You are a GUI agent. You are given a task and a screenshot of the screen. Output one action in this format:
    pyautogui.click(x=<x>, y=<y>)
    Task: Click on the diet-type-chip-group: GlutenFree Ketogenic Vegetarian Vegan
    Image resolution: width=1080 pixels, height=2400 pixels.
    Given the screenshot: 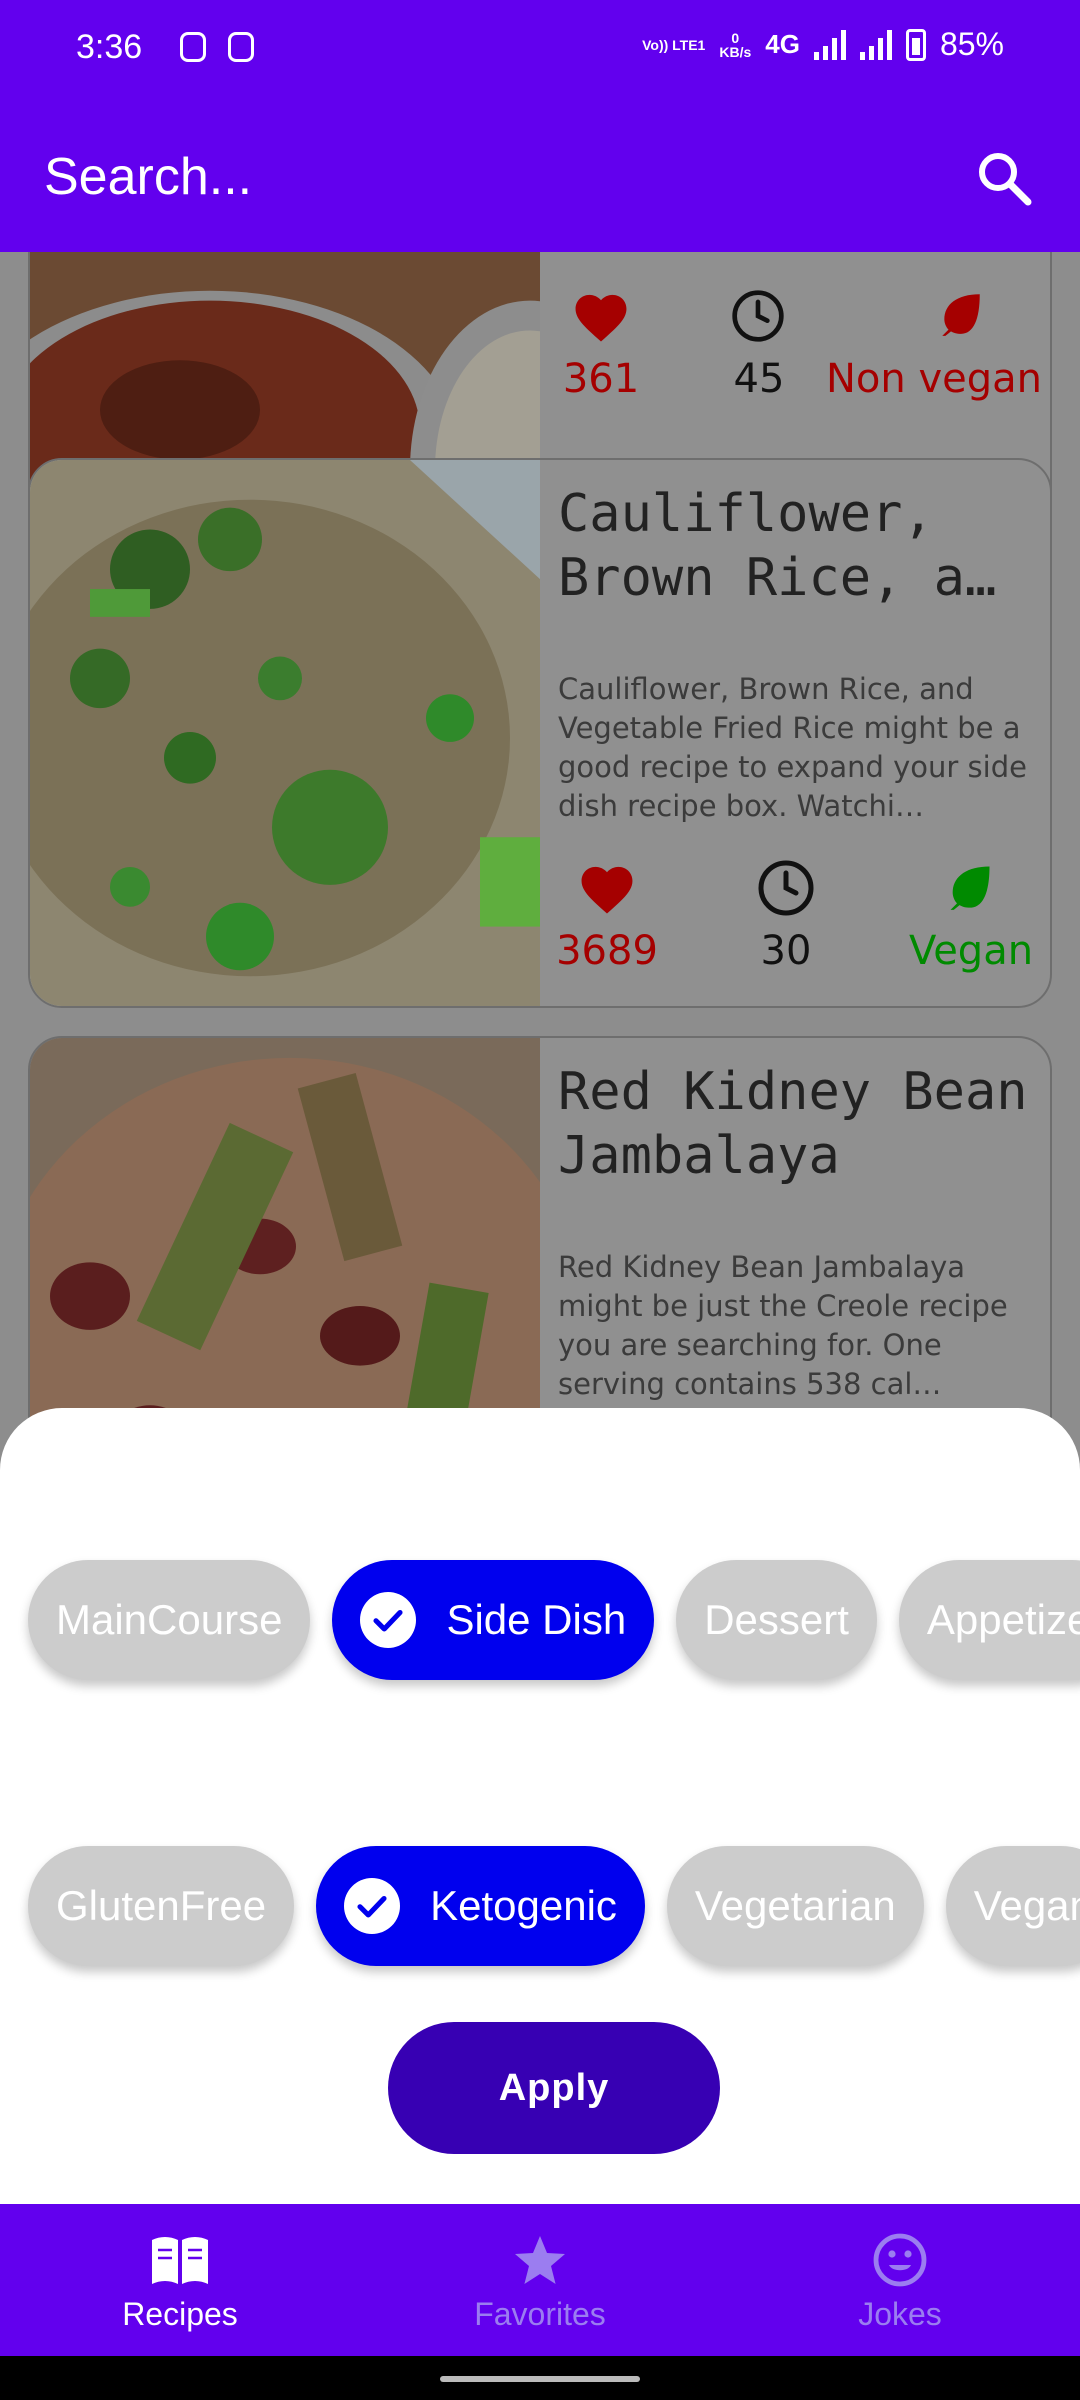 What is the action you would take?
    pyautogui.click(x=554, y=1908)
    